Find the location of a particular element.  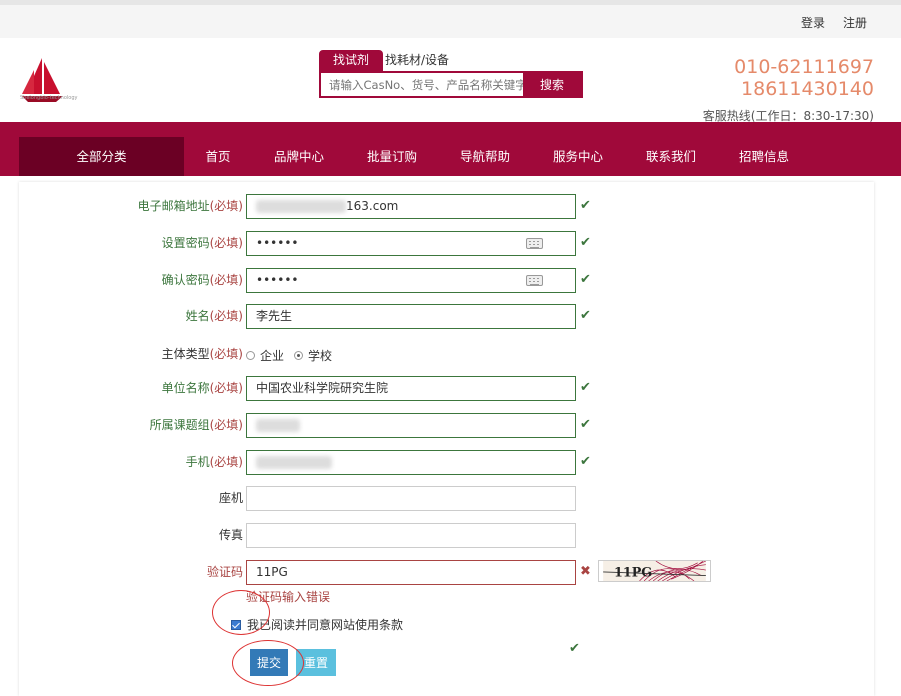

landline-row: 座机 is located at coordinates (446, 498).